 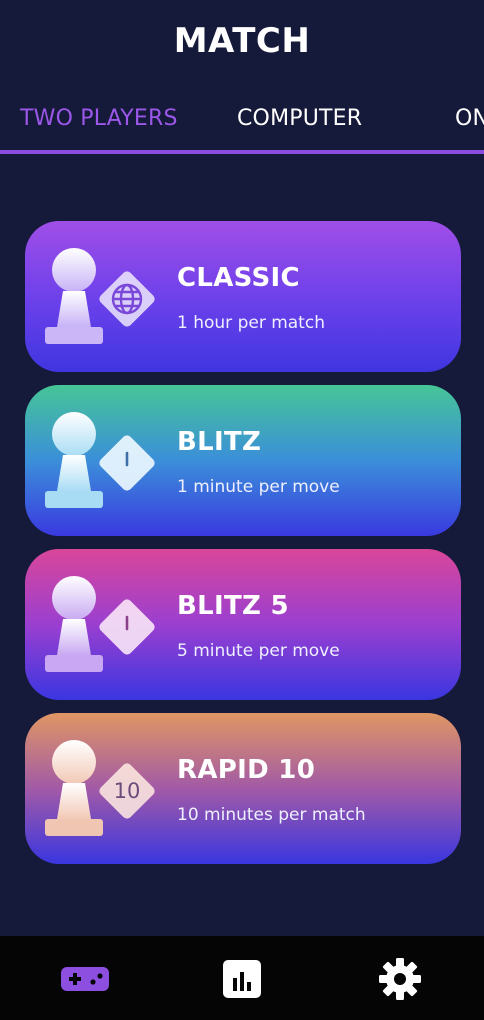 I want to click on mode-subtitle: 1 hour per match, so click(x=251, y=323).